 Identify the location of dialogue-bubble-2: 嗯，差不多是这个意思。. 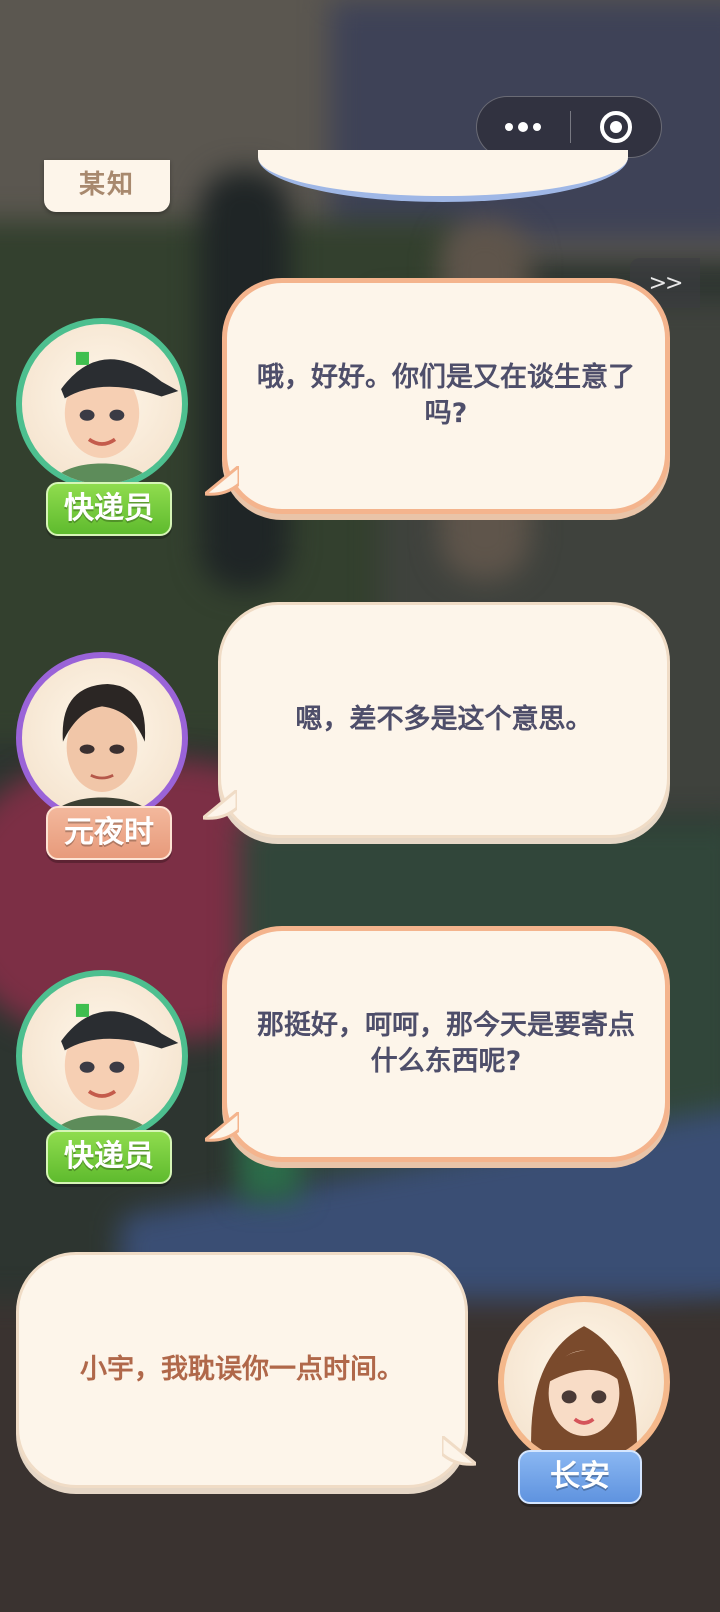
(444, 720).